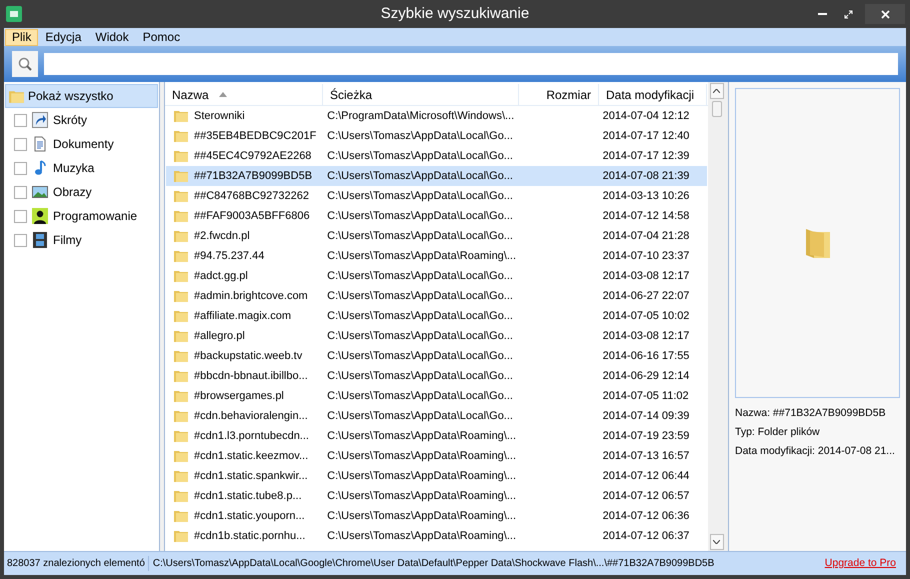 The height and width of the screenshot is (579, 910). I want to click on film-strip-icon, so click(40, 240).